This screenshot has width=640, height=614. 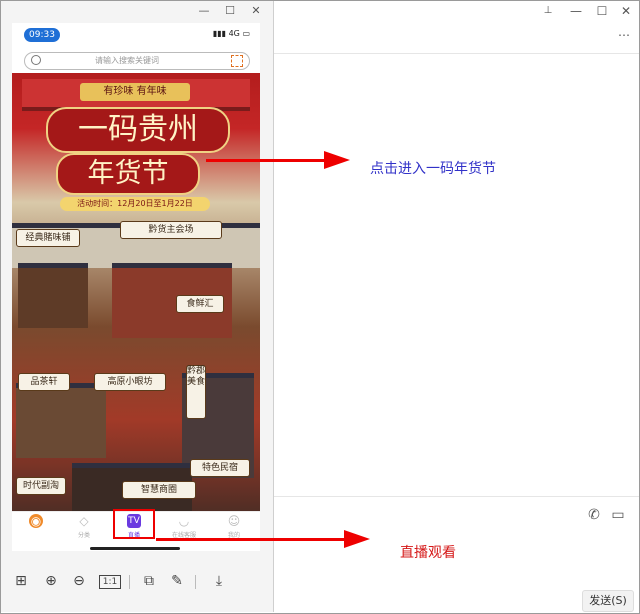 I want to click on sign-tea-house: 品茶轩, so click(x=44, y=382).